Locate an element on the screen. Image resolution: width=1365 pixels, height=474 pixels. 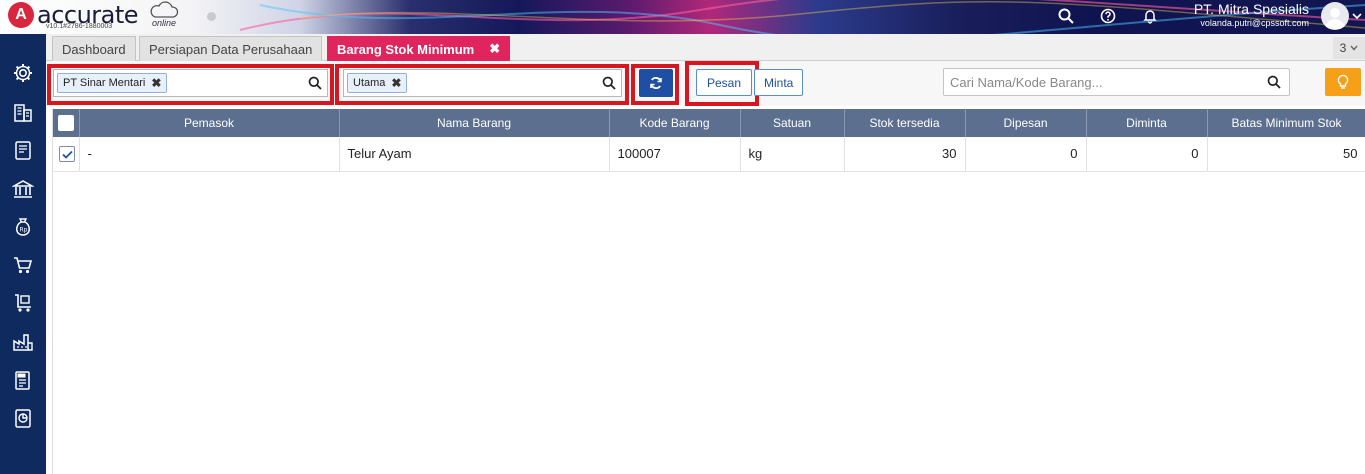
row-select-cell is located at coordinates (66, 154).